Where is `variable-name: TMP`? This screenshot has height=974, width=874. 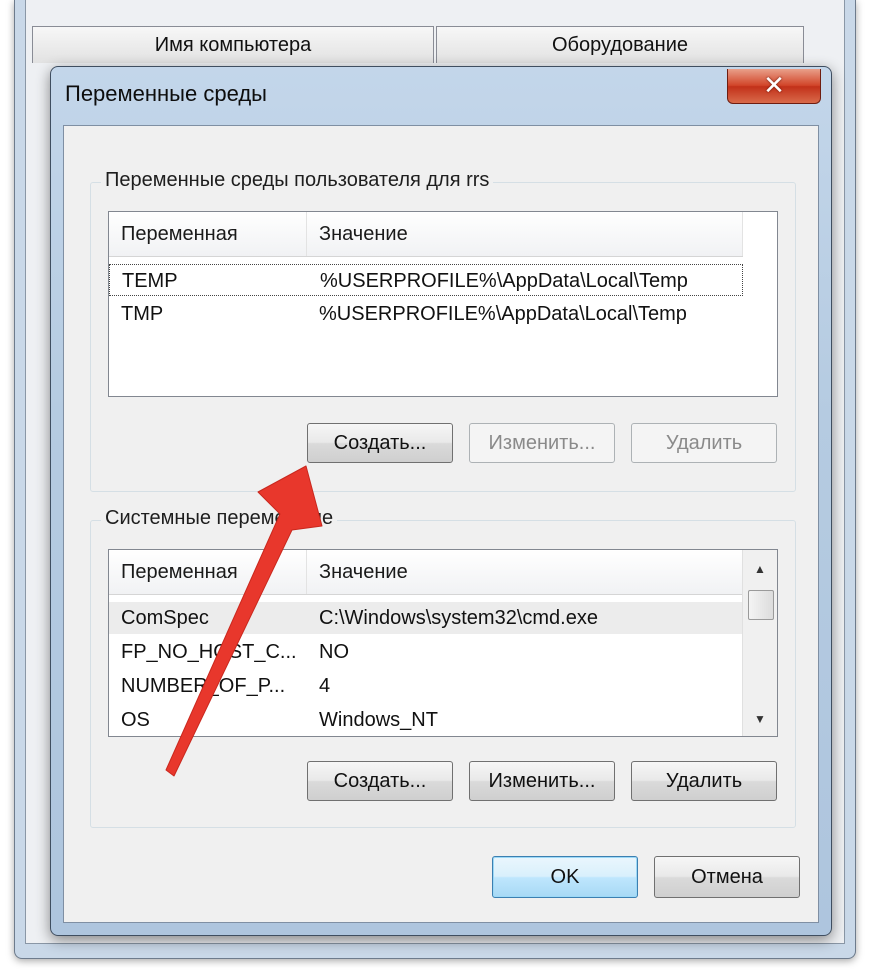 variable-name: TMP is located at coordinates (142, 313).